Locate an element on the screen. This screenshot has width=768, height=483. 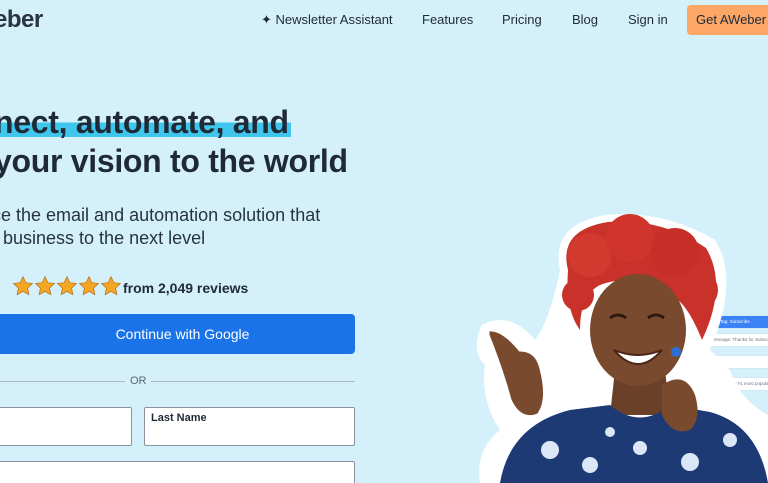
headline-highlight: nect, automate, and is located at coordinates (145, 122).